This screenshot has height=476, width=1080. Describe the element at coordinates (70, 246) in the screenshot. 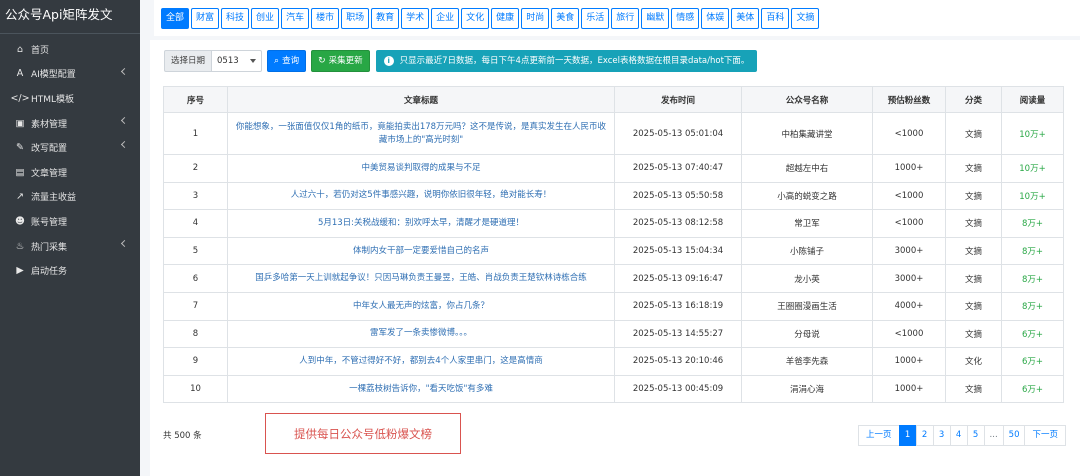

I see `sidebar-item-9: ♨ 热门采集` at that location.